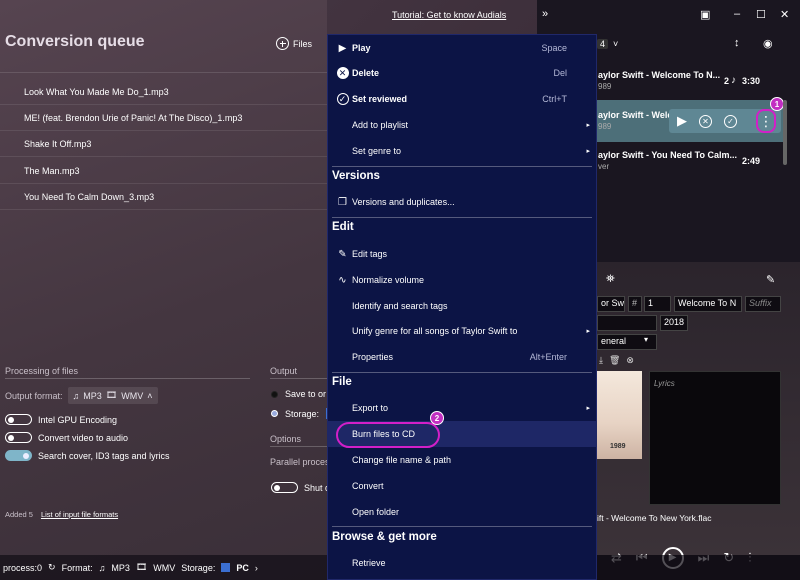 The image size is (800, 580). I want to click on convert-video-toggle-row: Convert video to audio, so click(66, 437).